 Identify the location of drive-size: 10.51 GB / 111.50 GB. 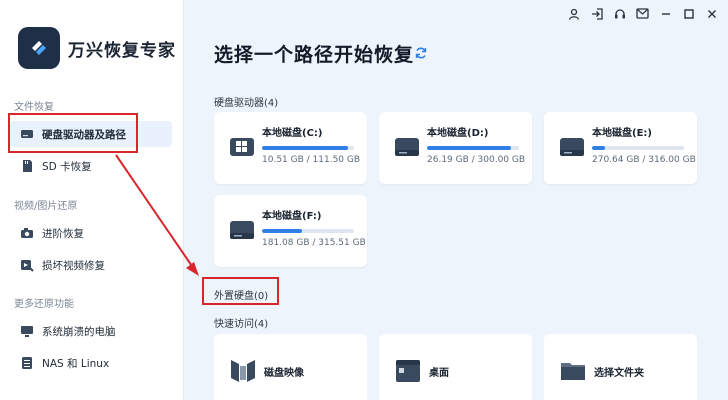
(311, 160).